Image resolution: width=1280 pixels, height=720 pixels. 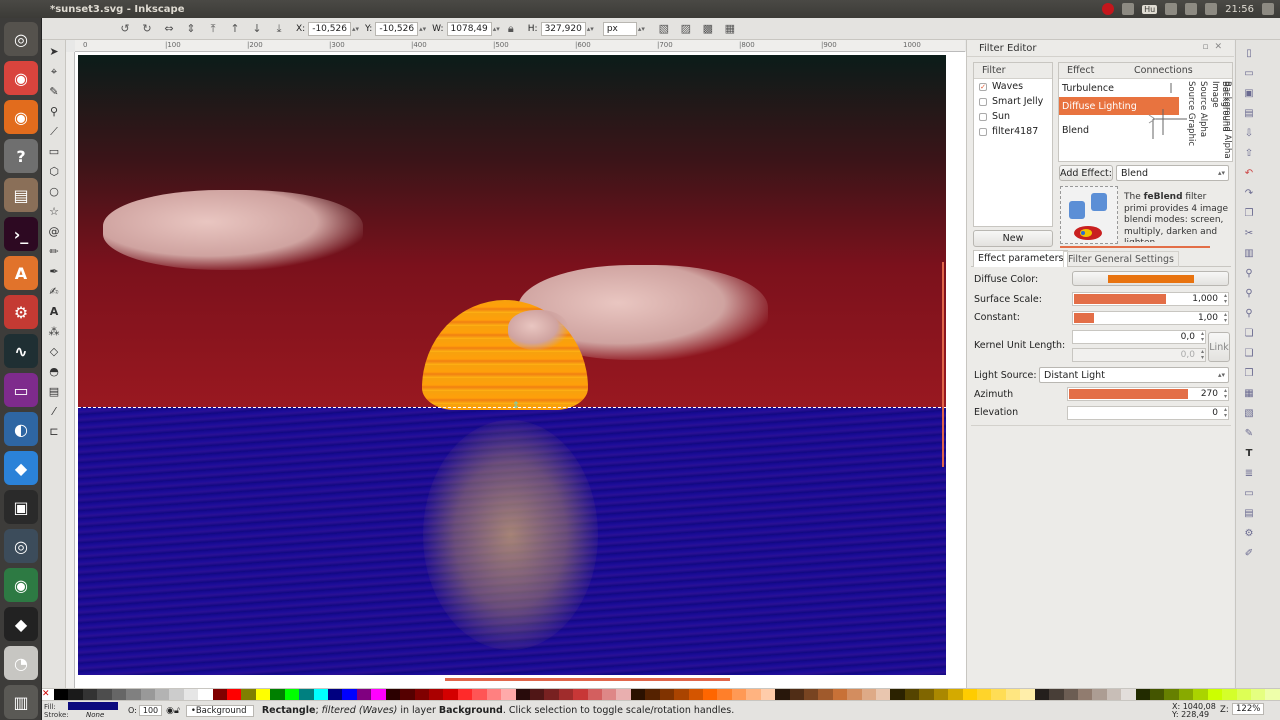 I want to click on spray-tool-icon: ⁂, so click(x=54, y=331).